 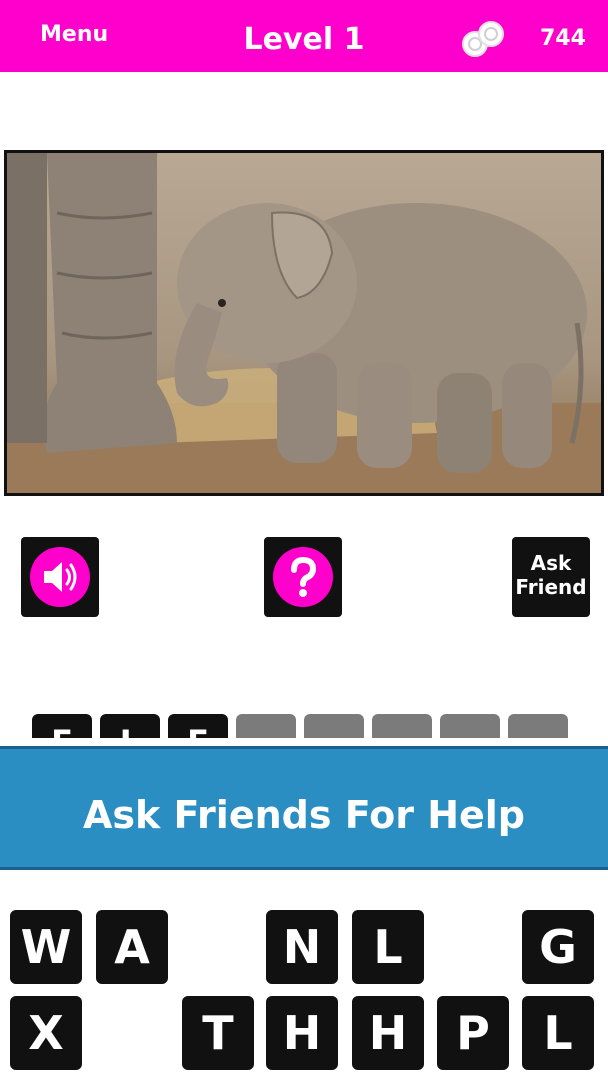 I want to click on banner-overlay: Ask Friends For Help, so click(x=304, y=808).